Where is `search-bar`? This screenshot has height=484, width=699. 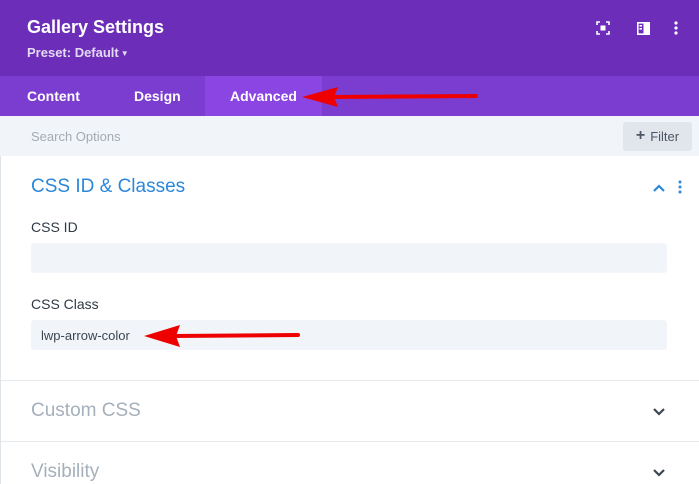
search-bar is located at coordinates (349, 136).